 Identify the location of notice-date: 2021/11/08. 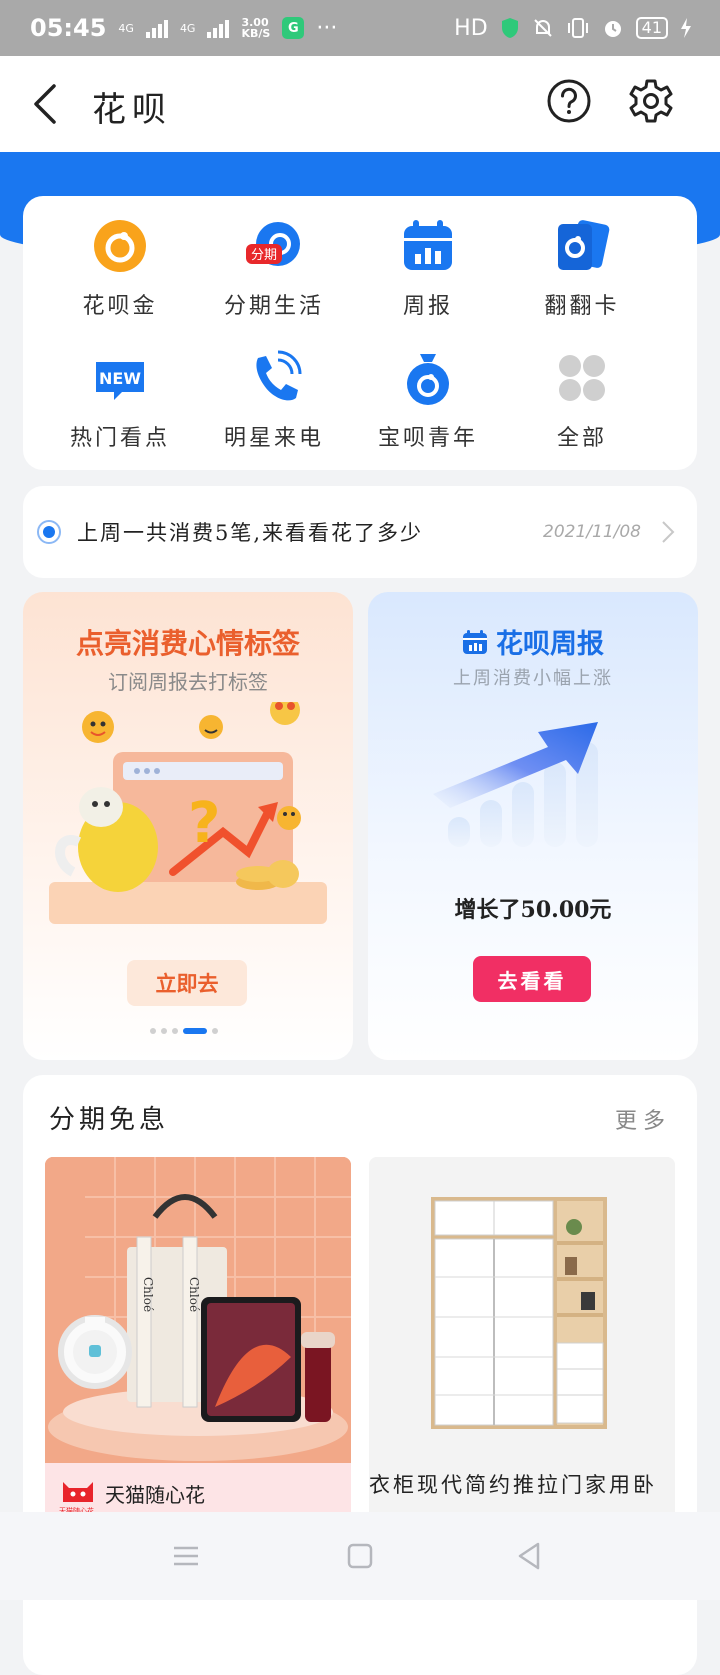
(592, 532).